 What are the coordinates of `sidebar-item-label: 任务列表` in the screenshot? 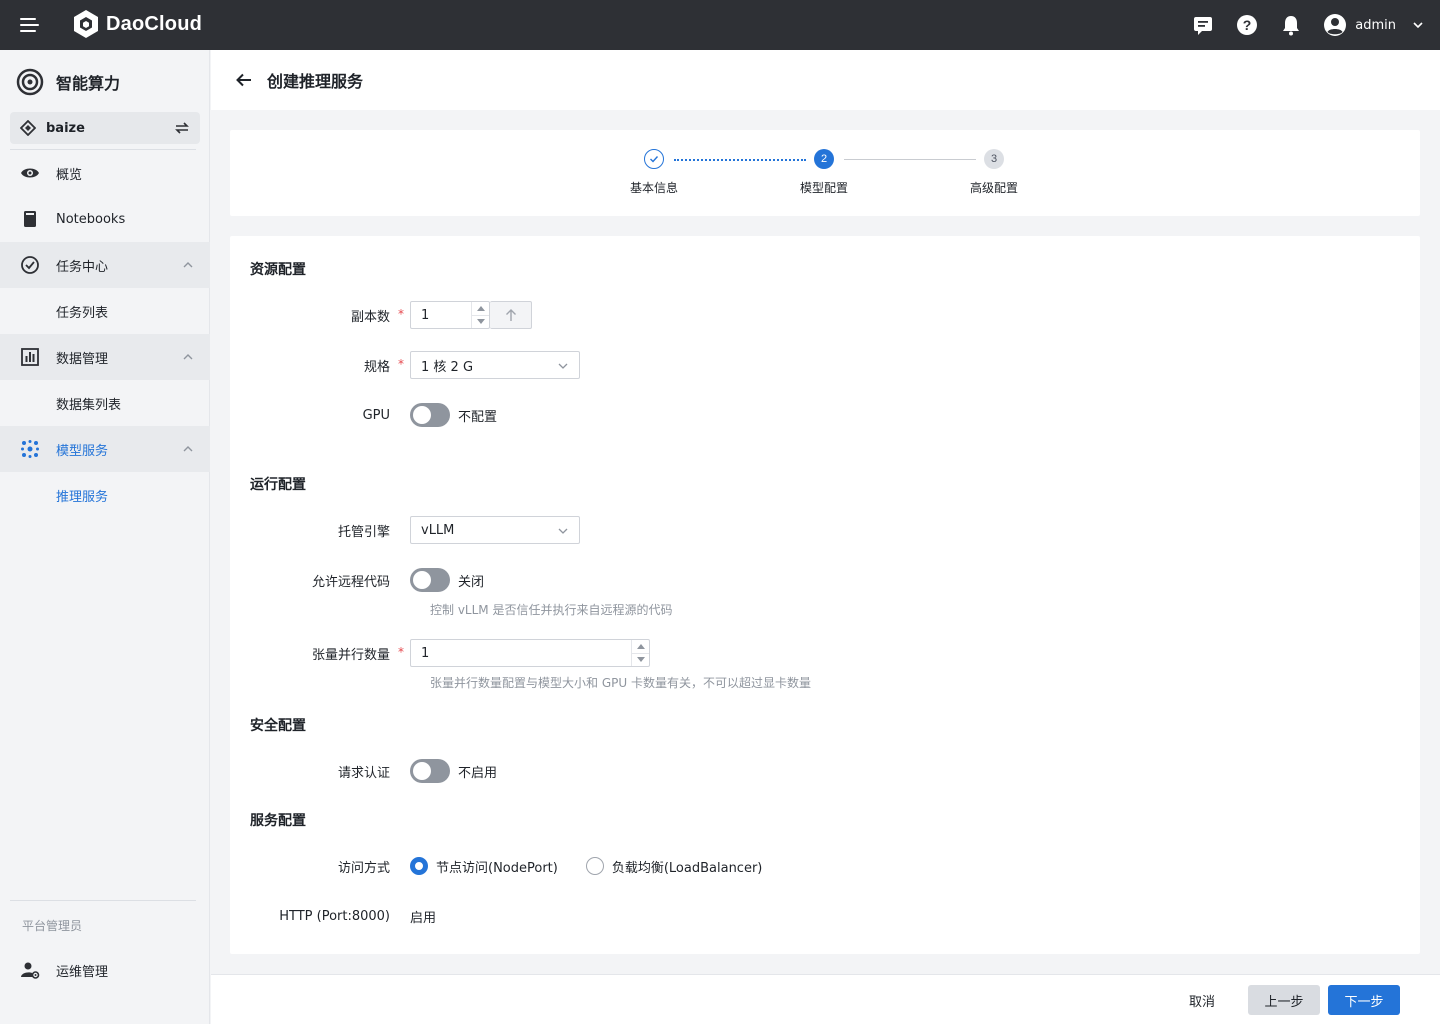 It's located at (82, 313).